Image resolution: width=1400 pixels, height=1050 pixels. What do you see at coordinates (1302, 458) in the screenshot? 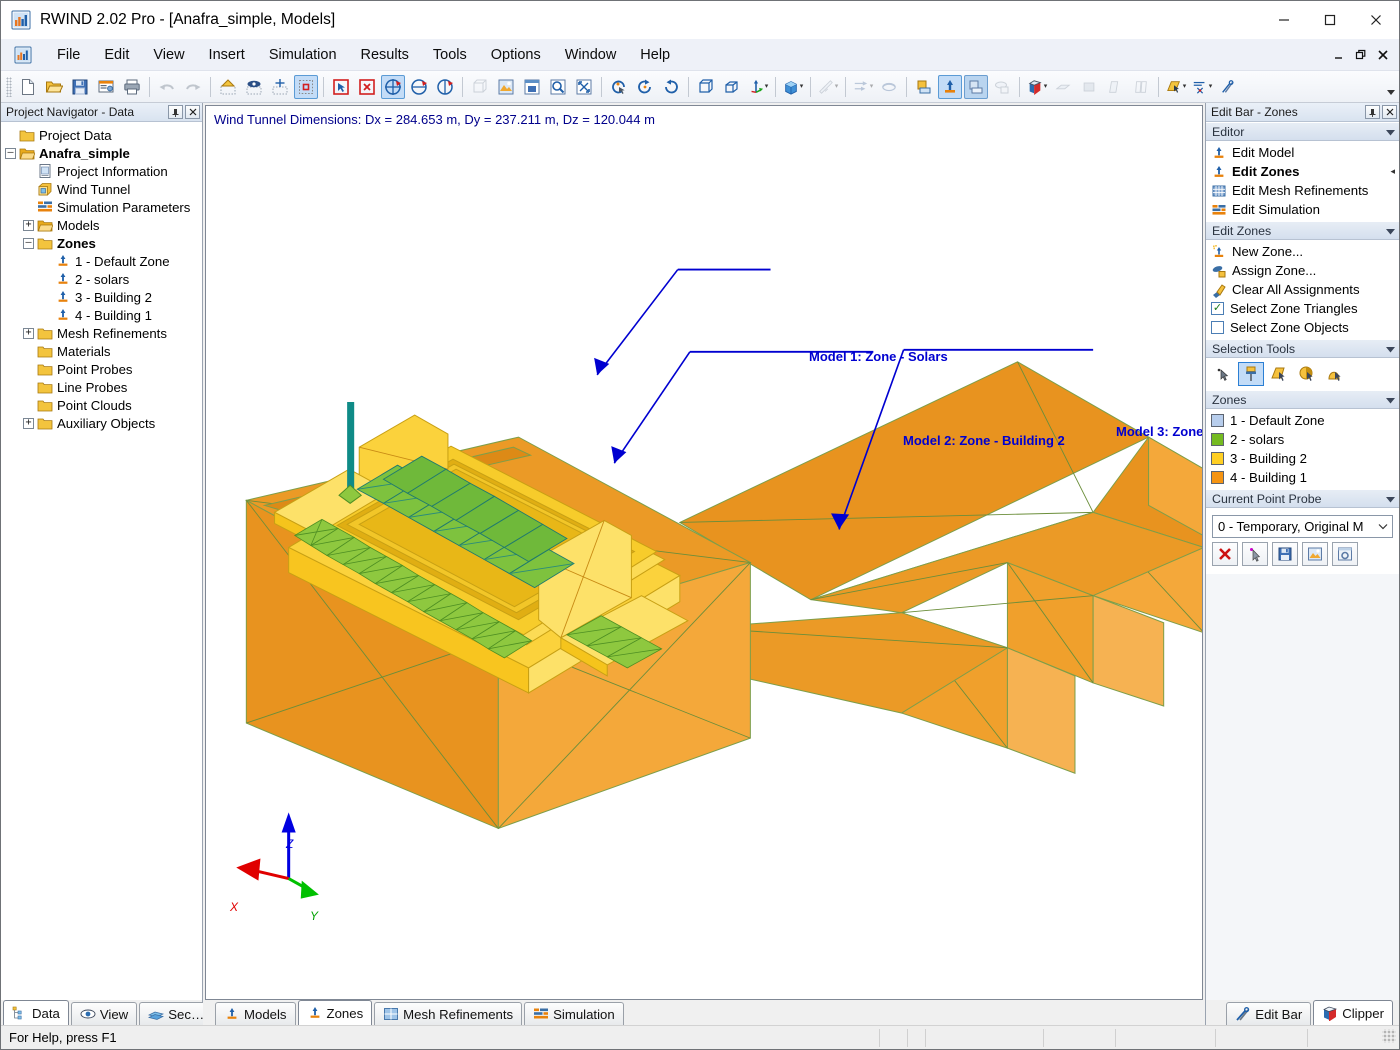
I see `zone-list-item: 3 - Building 2` at bounding box center [1302, 458].